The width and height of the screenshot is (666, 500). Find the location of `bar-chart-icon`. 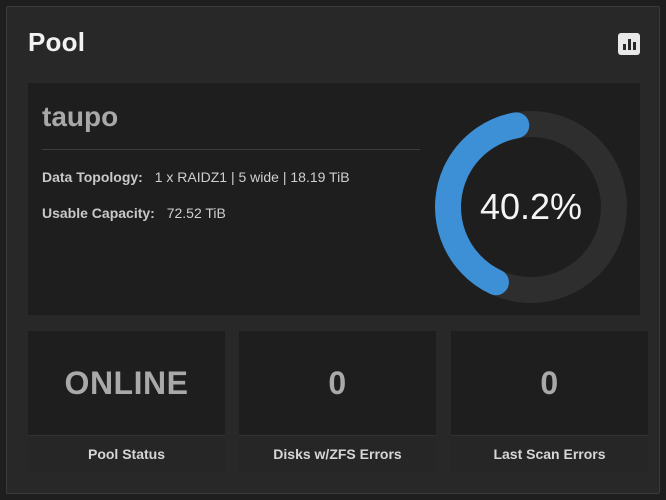

bar-chart-icon is located at coordinates (629, 44).